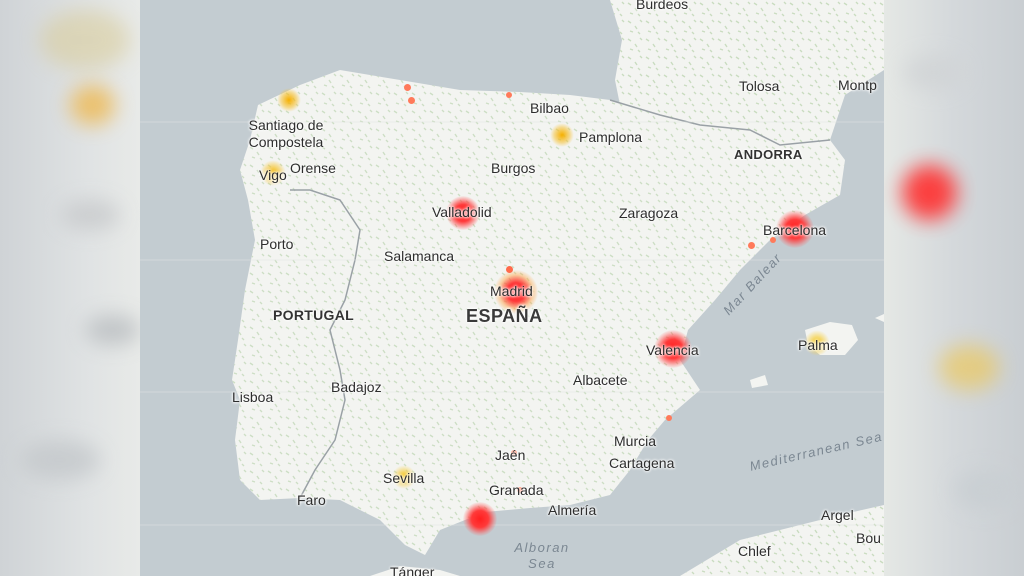 The width and height of the screenshot is (1024, 576). Describe the element at coordinates (313, 315) in the screenshot. I see `country-label-portugal: PORTUGAL` at that location.